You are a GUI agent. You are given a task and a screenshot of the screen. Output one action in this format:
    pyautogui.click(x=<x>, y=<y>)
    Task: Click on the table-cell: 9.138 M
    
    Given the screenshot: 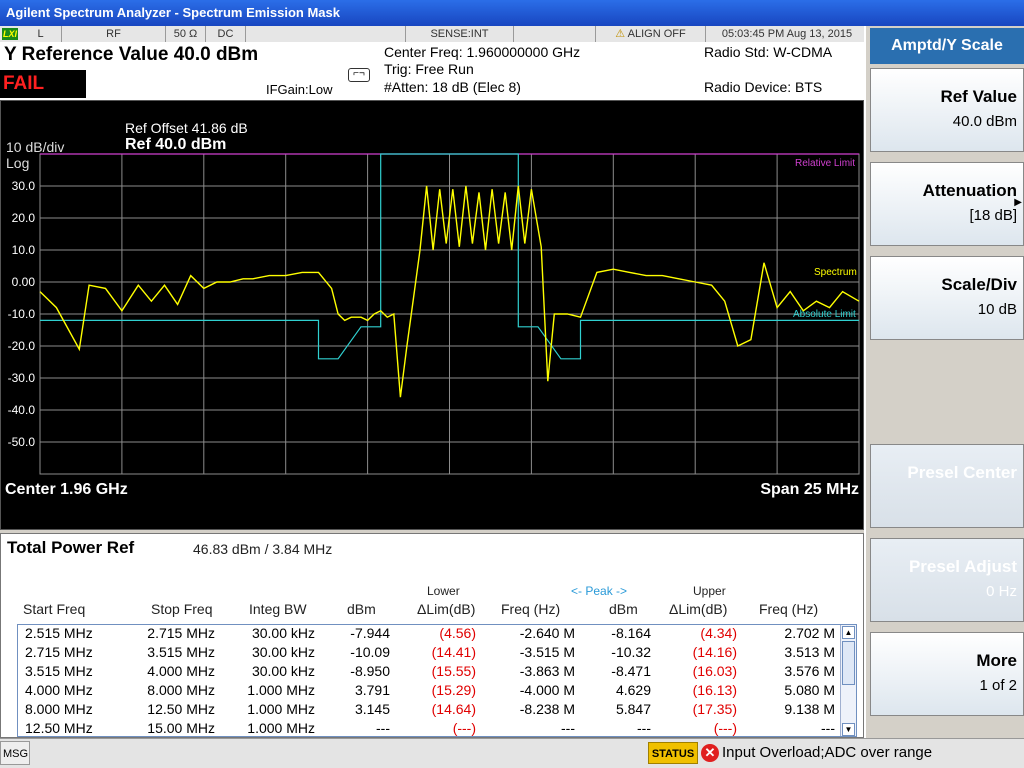 What is the action you would take?
    pyautogui.click(x=809, y=709)
    